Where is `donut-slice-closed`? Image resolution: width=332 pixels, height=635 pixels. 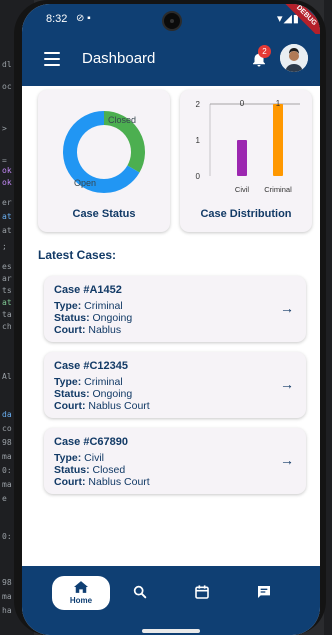
donut-slice-closed is located at coordinates (124, 142).